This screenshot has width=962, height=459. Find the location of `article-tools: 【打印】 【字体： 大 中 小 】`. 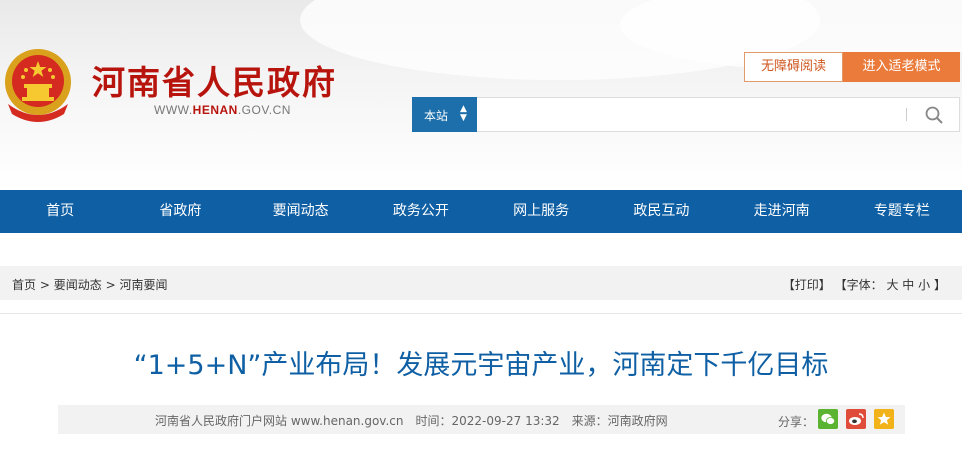

article-tools: 【打印】 【字体： 大 中 小 】 is located at coordinates (864, 284).